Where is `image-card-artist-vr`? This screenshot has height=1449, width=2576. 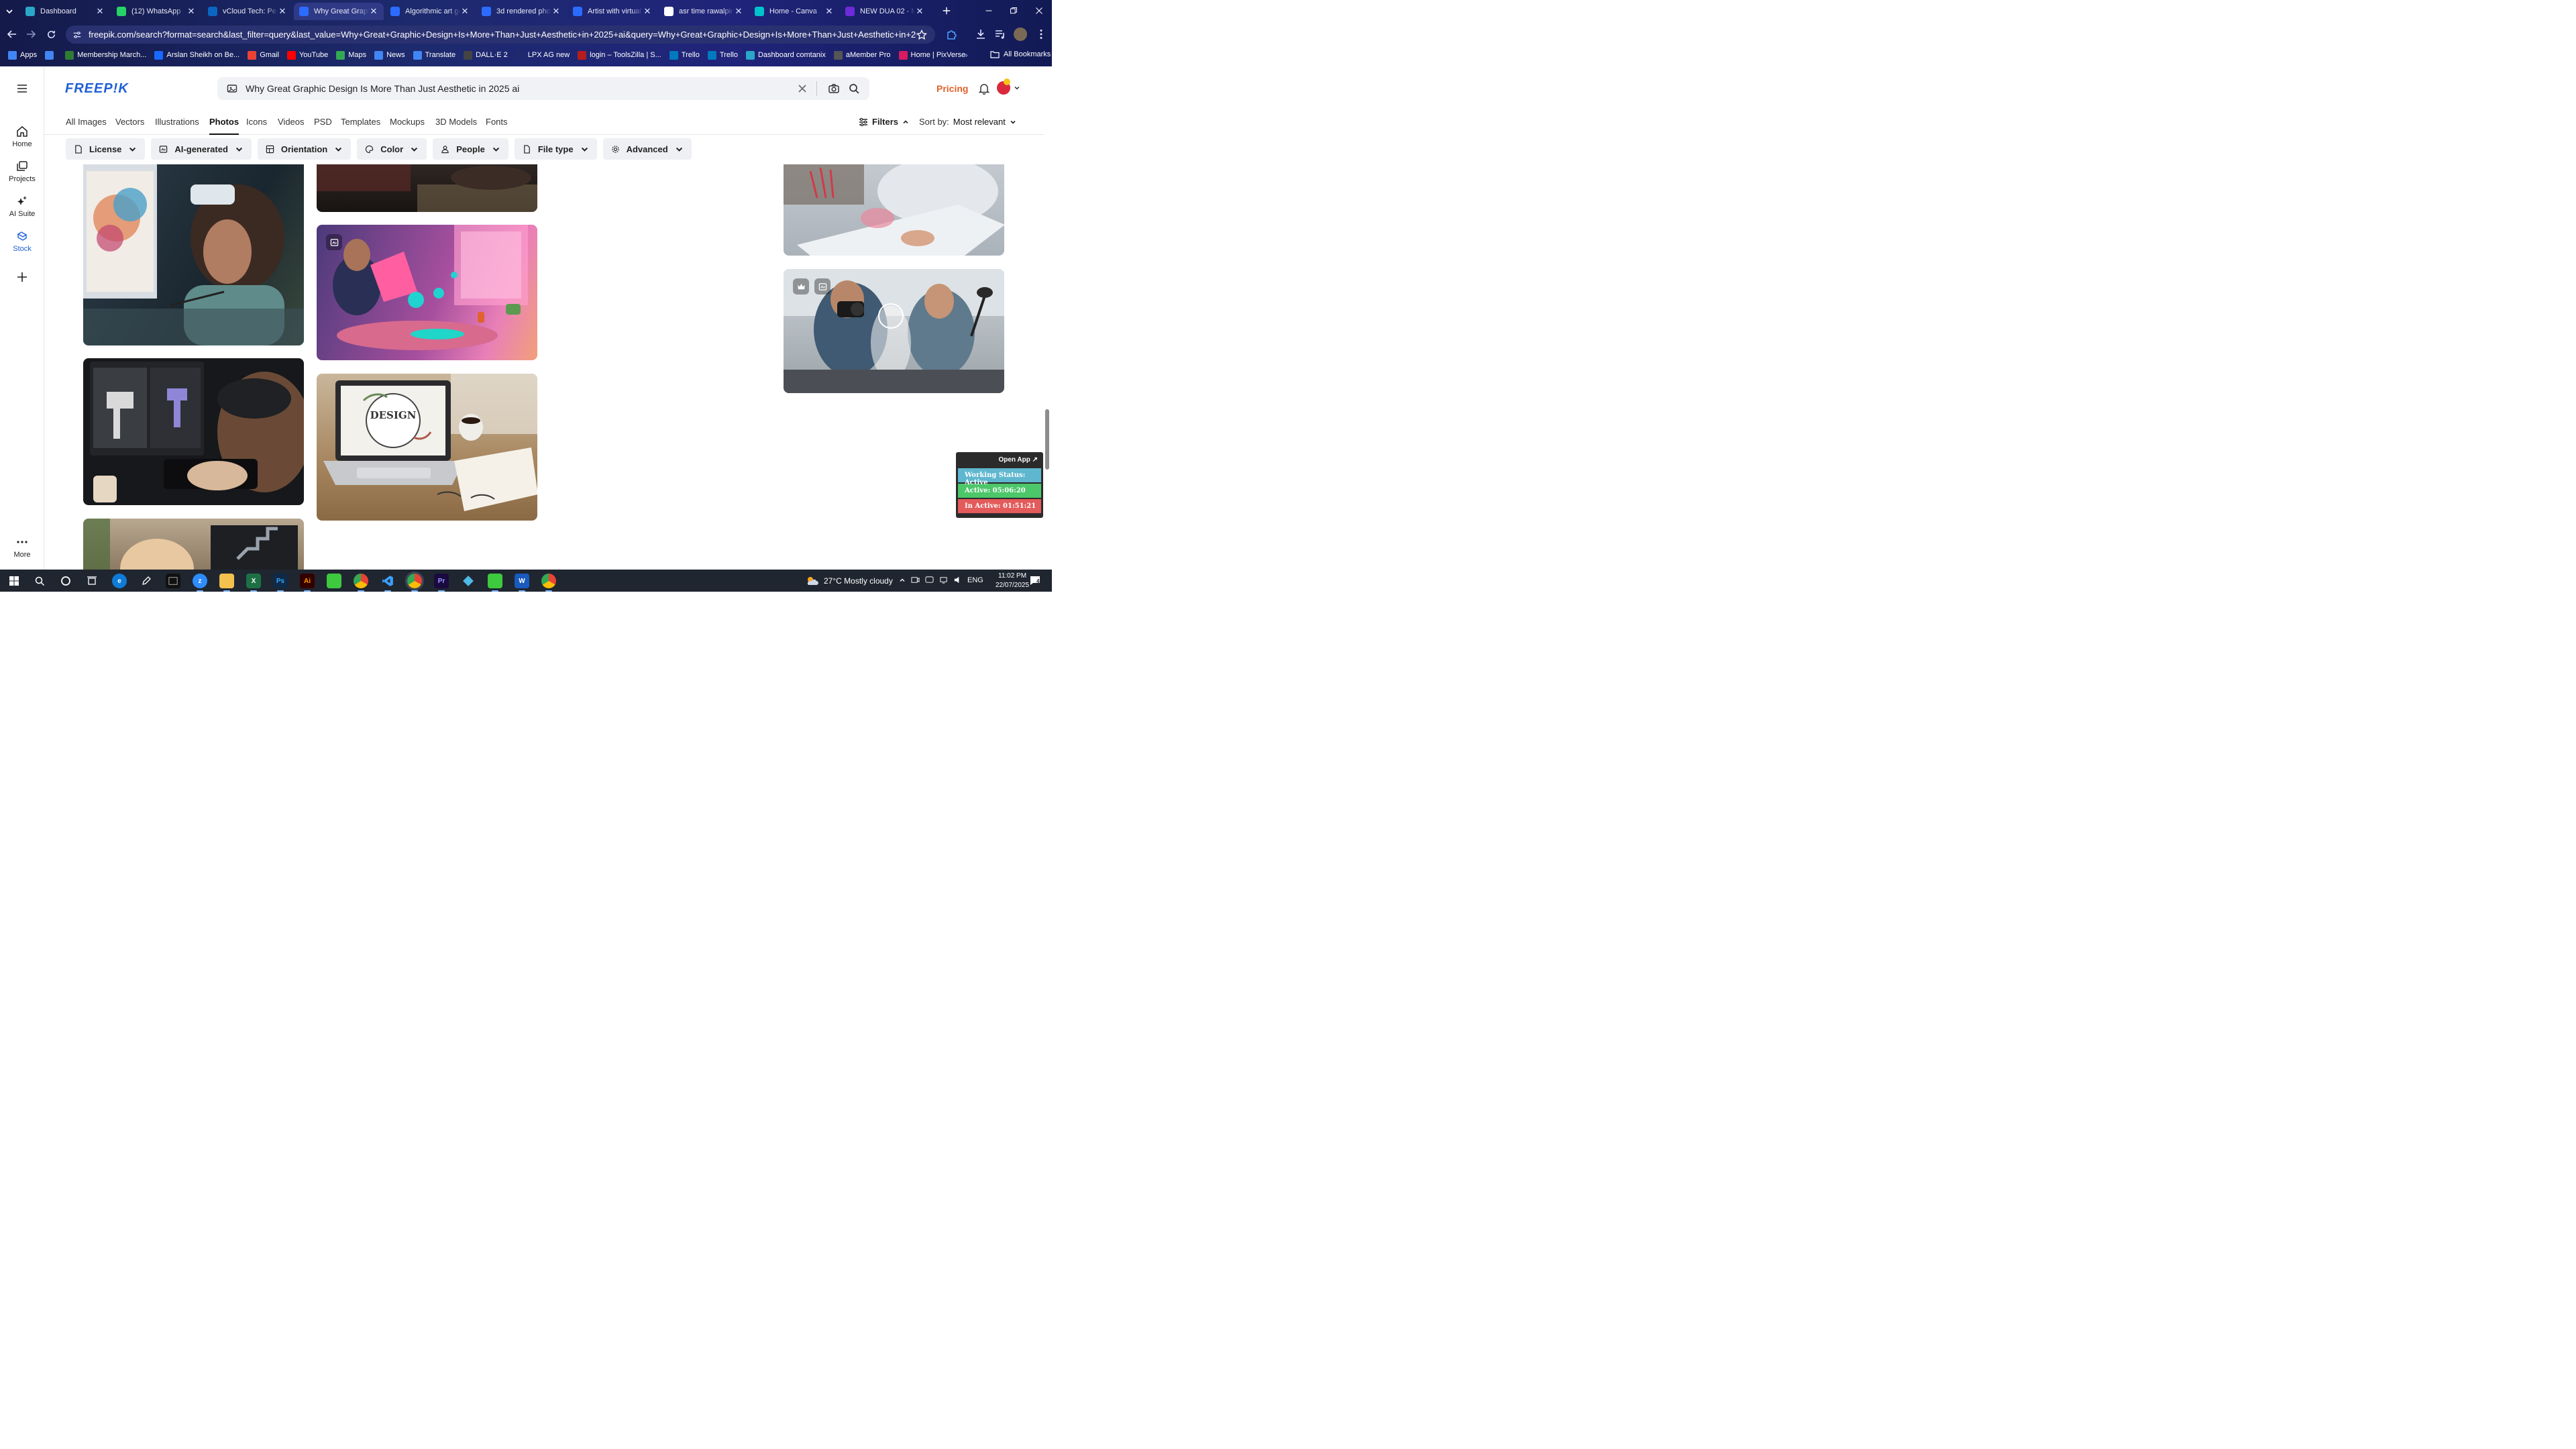 image-card-artist-vr is located at coordinates (193, 254).